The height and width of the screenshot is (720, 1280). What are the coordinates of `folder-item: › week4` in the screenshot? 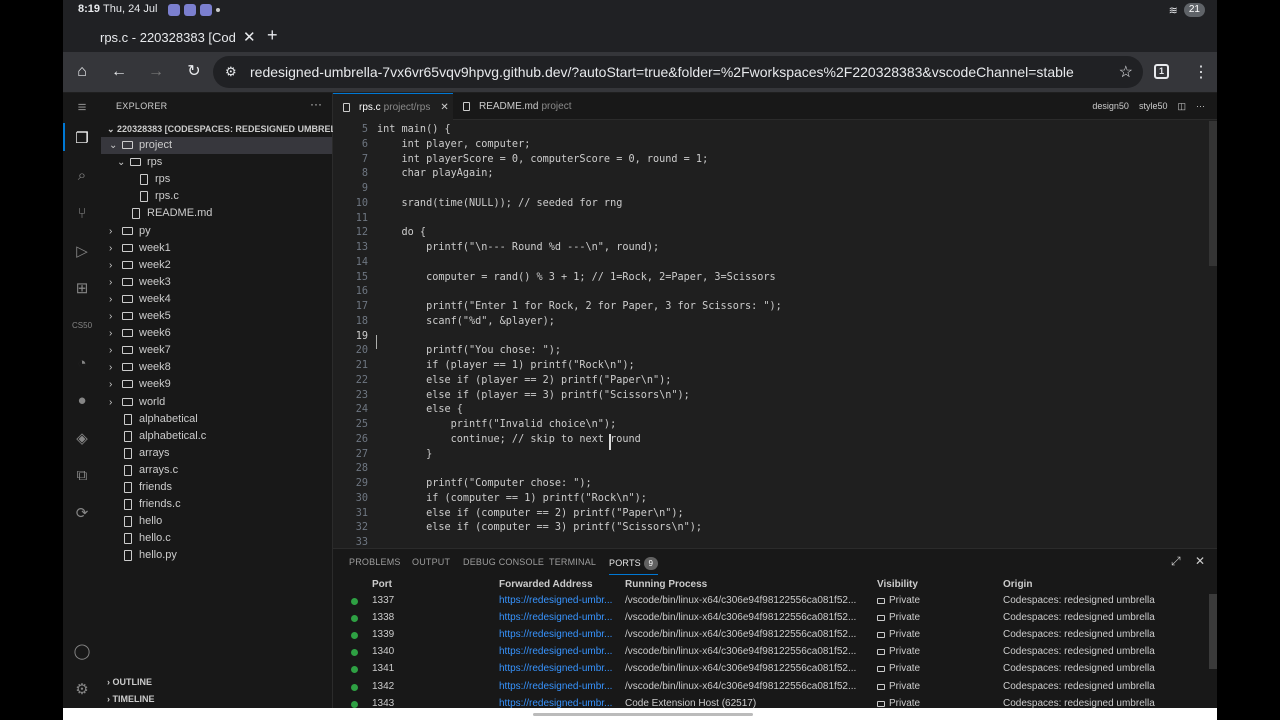 It's located at (216, 299).